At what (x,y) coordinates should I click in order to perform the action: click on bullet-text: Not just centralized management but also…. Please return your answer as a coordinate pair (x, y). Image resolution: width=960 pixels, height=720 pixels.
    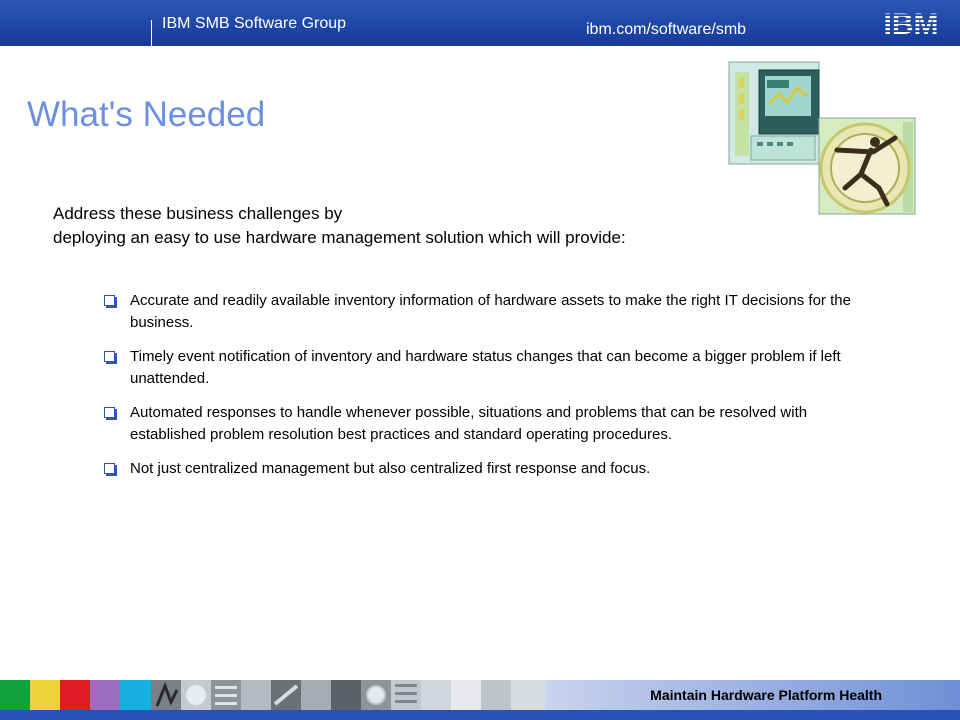
    Looking at the image, I should click on (390, 468).